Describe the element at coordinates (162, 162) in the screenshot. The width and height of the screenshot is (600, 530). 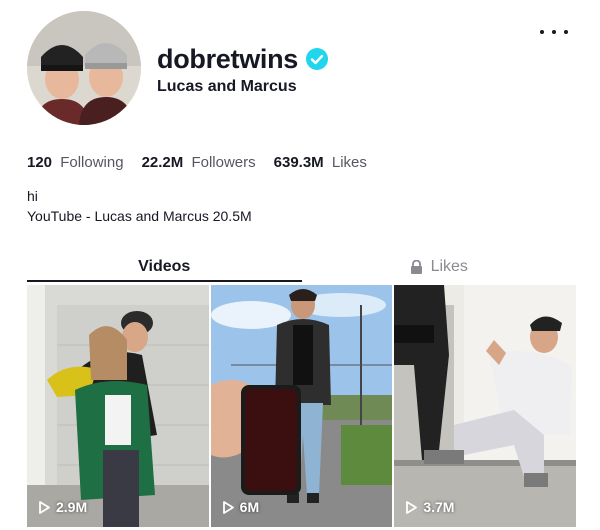
I see `followers-count: 22.2M` at that location.